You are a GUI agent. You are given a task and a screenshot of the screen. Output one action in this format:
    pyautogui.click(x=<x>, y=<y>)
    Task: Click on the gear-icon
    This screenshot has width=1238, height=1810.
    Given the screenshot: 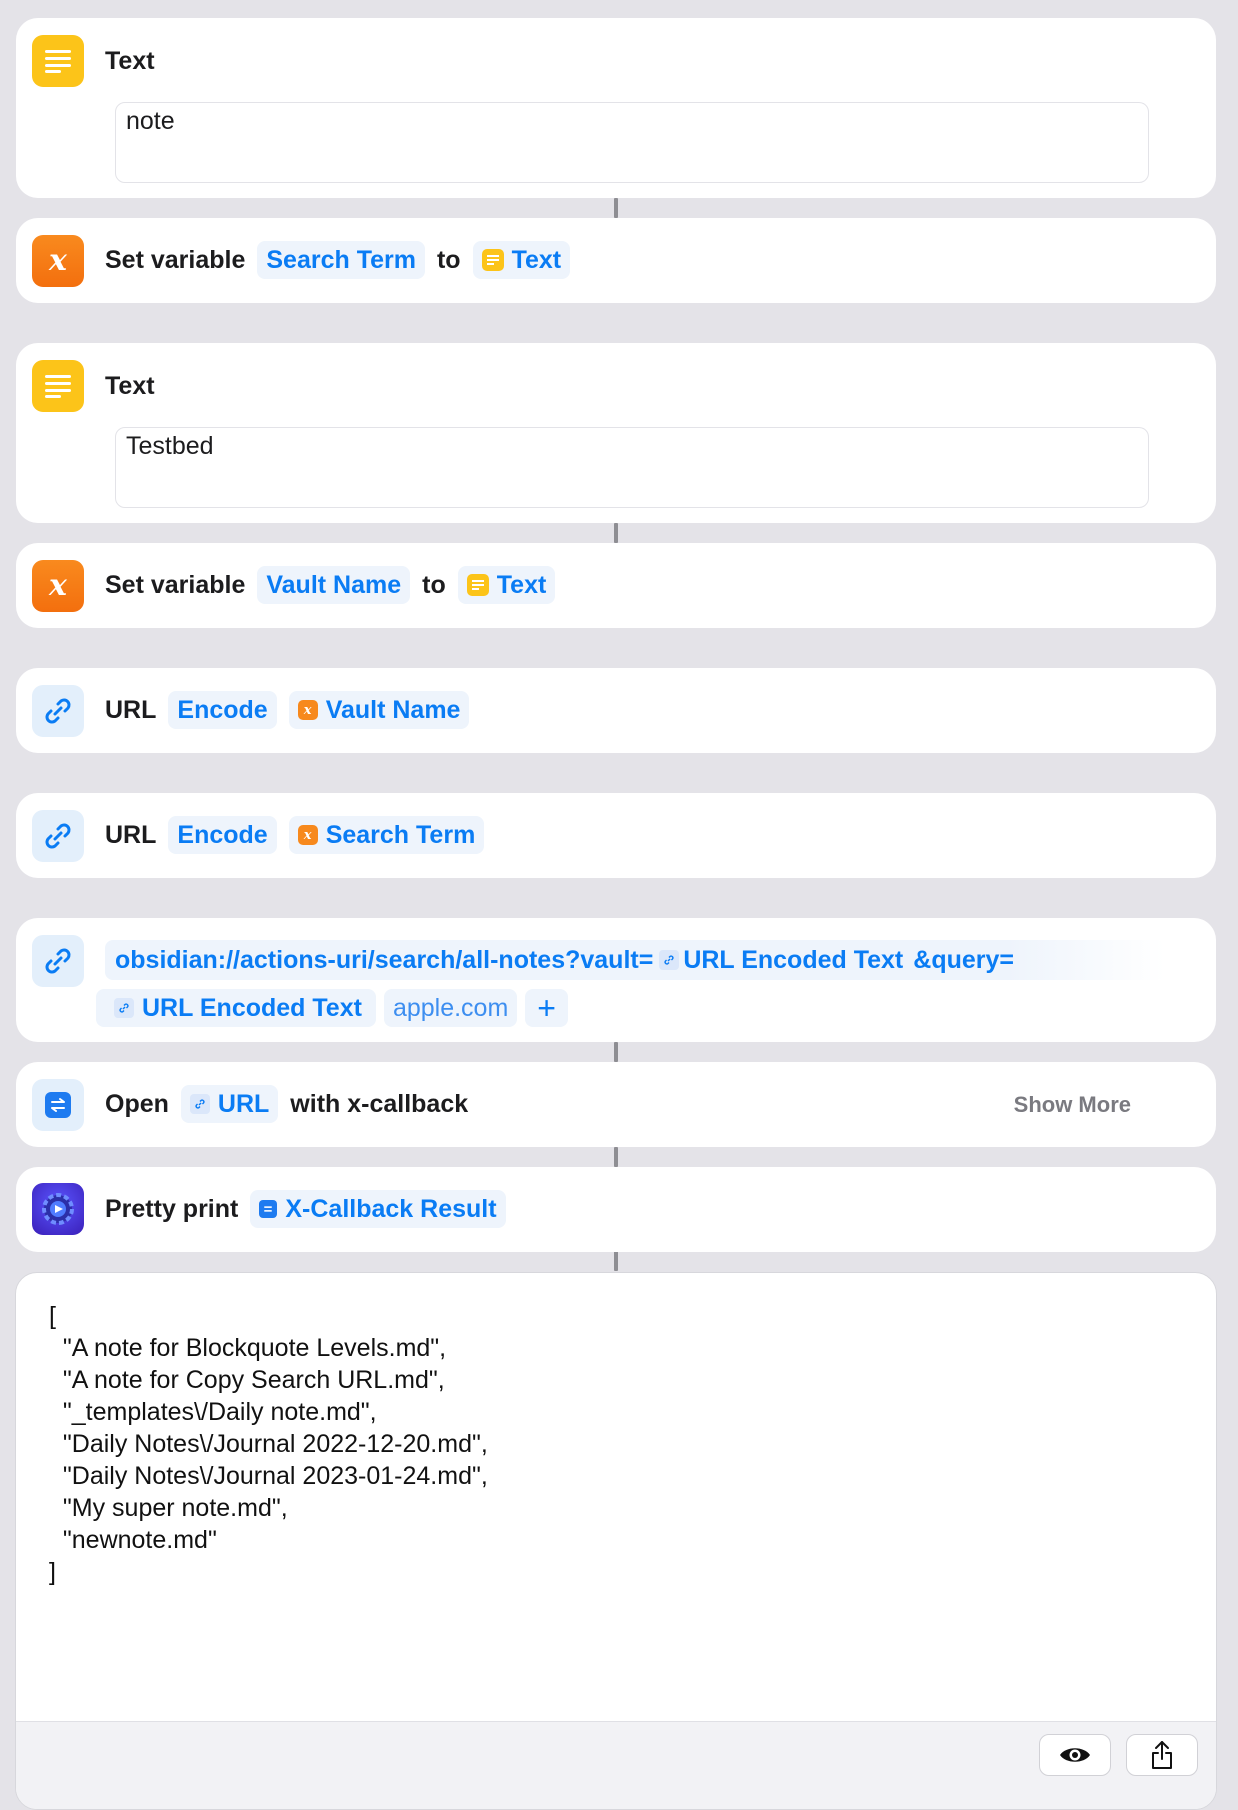 What is the action you would take?
    pyautogui.click(x=58, y=1209)
    